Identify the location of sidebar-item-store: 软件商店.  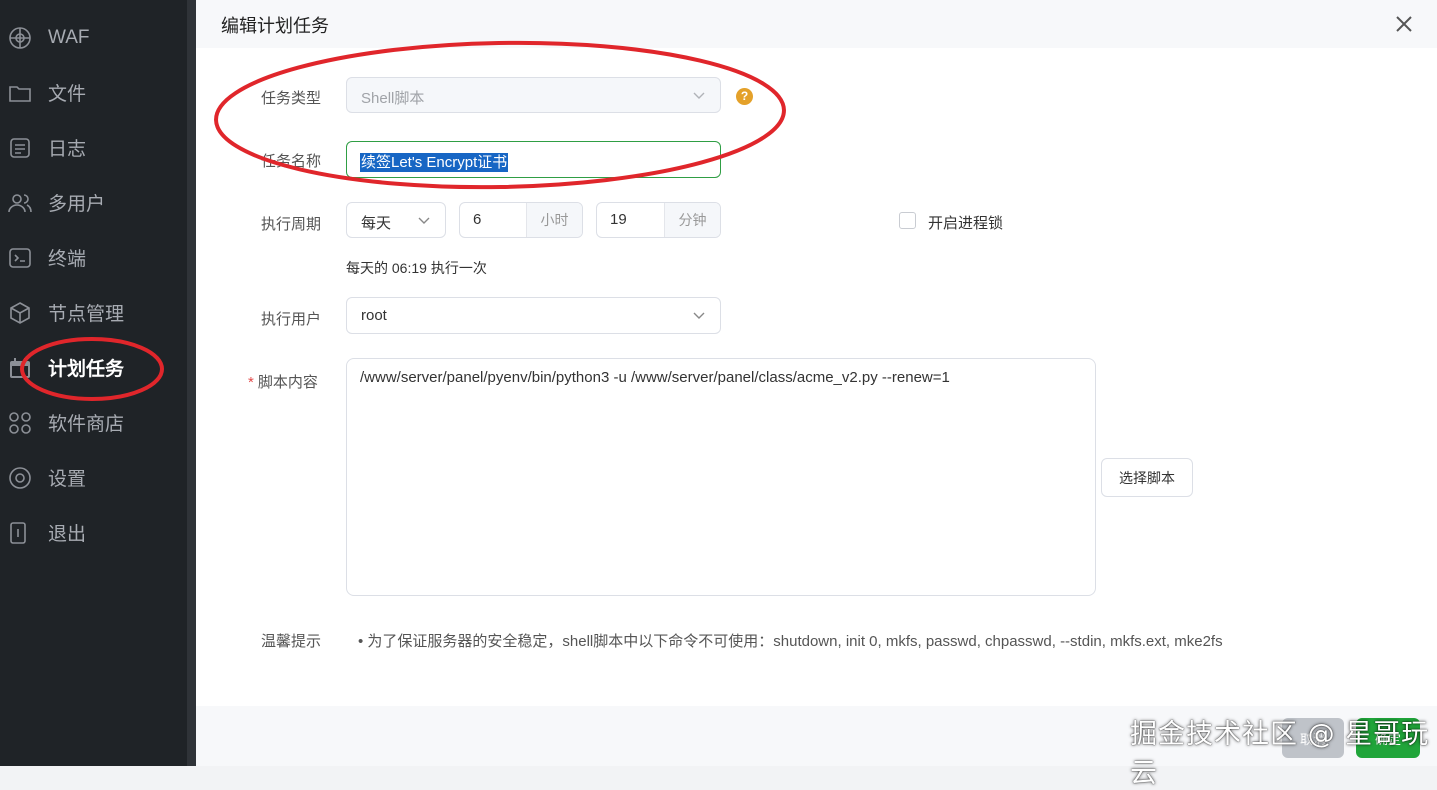
(93, 422).